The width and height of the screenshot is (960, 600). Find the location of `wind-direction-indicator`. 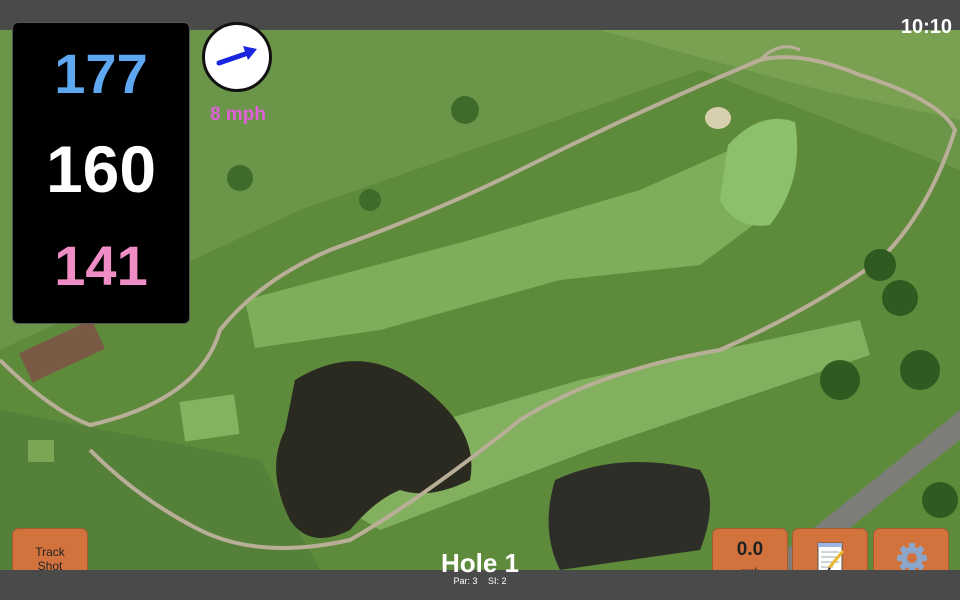

wind-direction-indicator is located at coordinates (237, 57).